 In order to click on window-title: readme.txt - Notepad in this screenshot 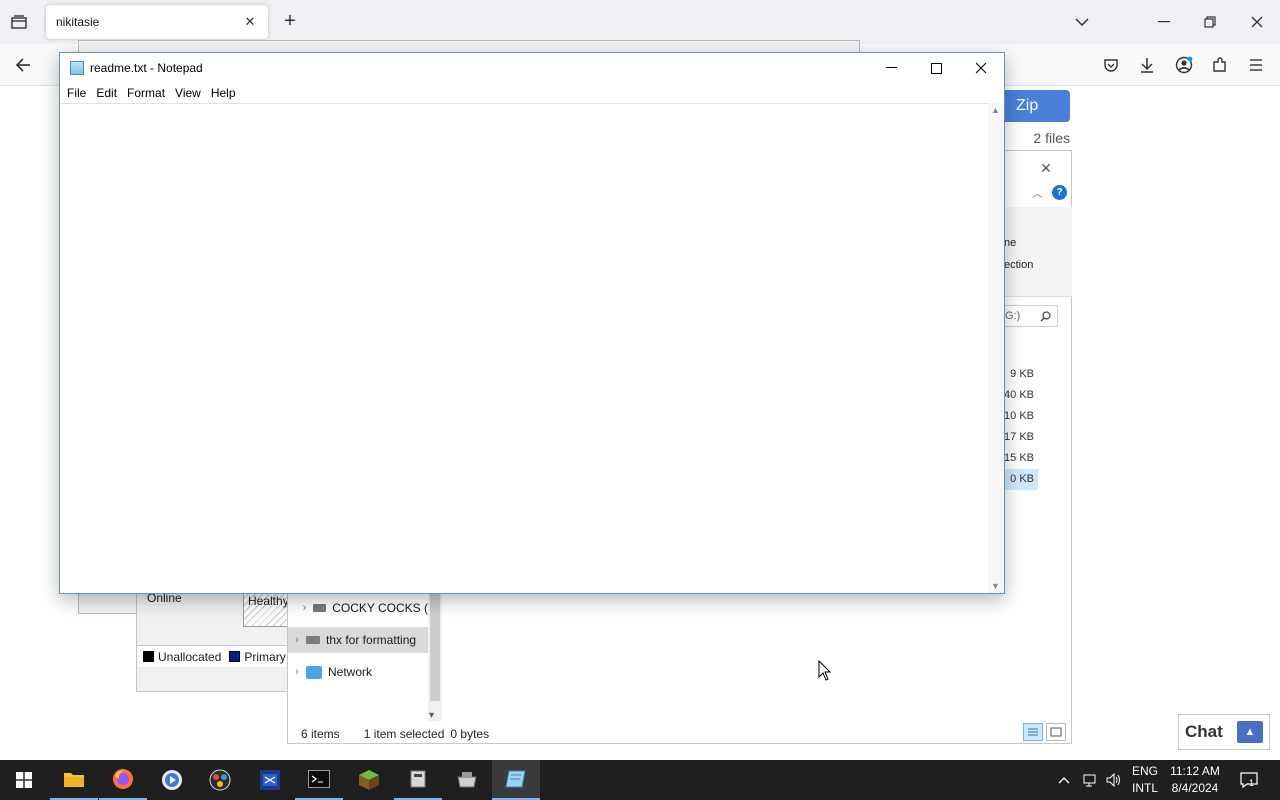, I will do `click(146, 68)`.